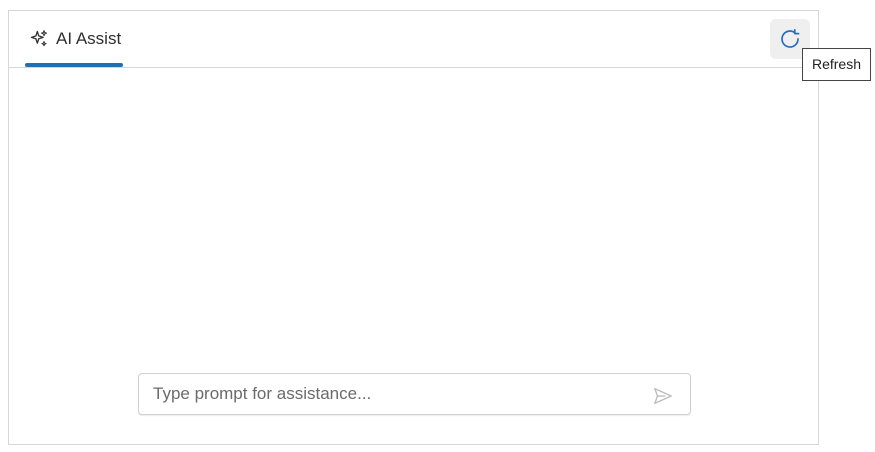 The image size is (875, 452). Describe the element at coordinates (790, 38) in the screenshot. I see `refresh-icon` at that location.